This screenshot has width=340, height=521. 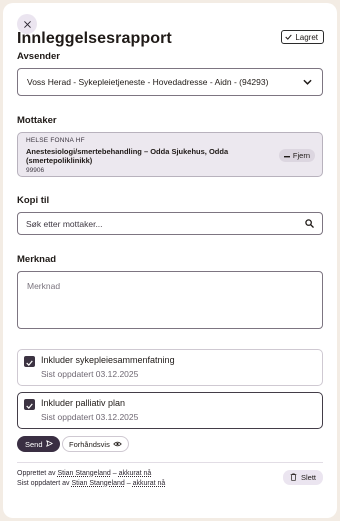 I want to click on created-time: akkurat nå, so click(x=135, y=473).